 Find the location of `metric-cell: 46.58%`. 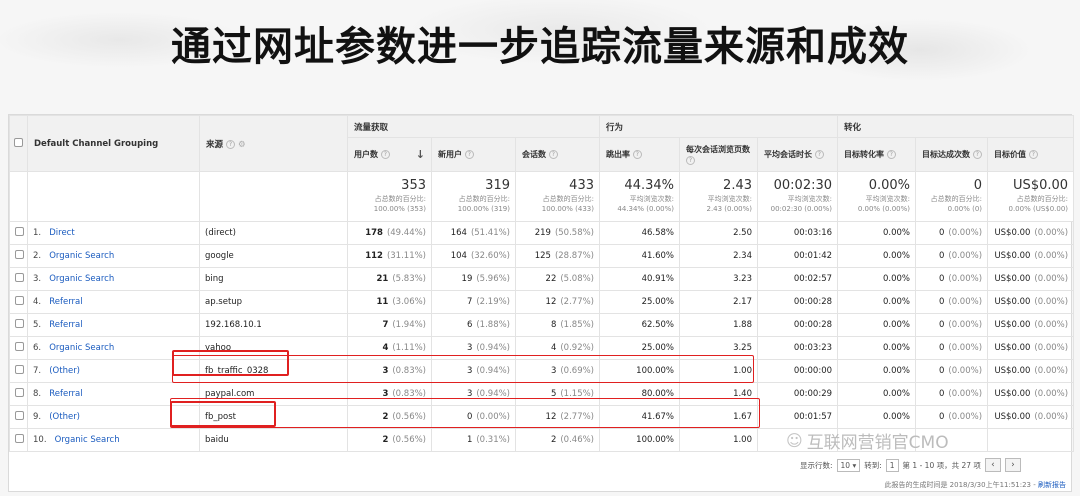

metric-cell: 46.58% is located at coordinates (639, 233).